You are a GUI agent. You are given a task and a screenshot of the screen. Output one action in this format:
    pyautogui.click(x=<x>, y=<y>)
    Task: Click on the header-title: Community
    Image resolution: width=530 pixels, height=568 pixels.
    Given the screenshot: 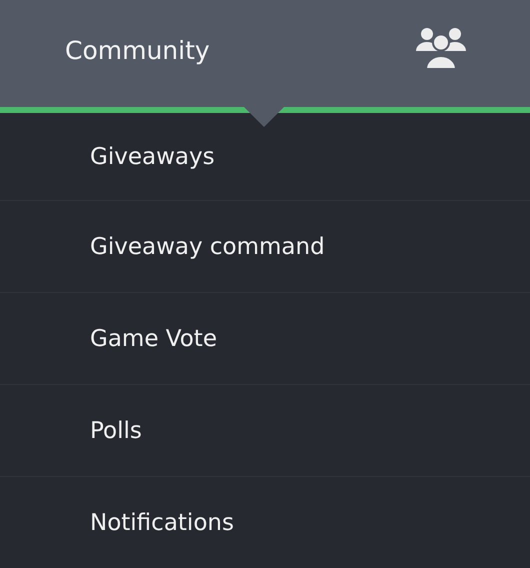 What is the action you would take?
    pyautogui.click(x=137, y=50)
    